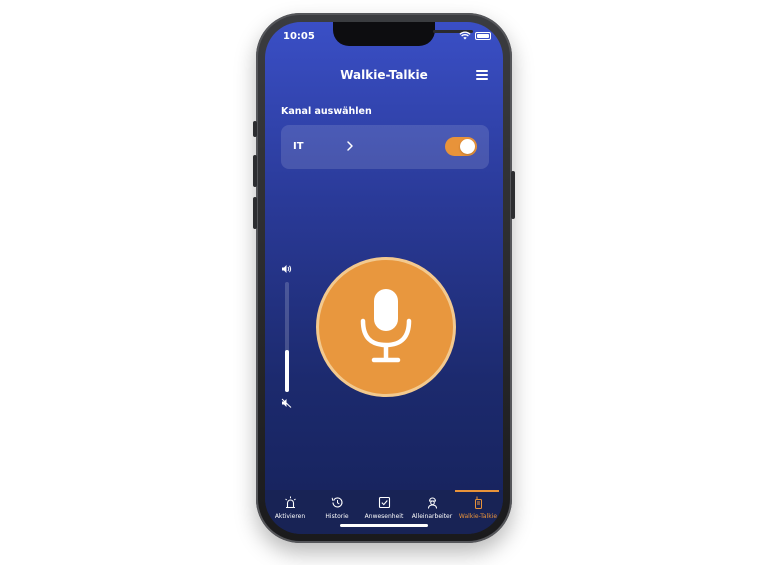 The width and height of the screenshot is (765, 565). I want to click on toggle-knob, so click(467, 146).